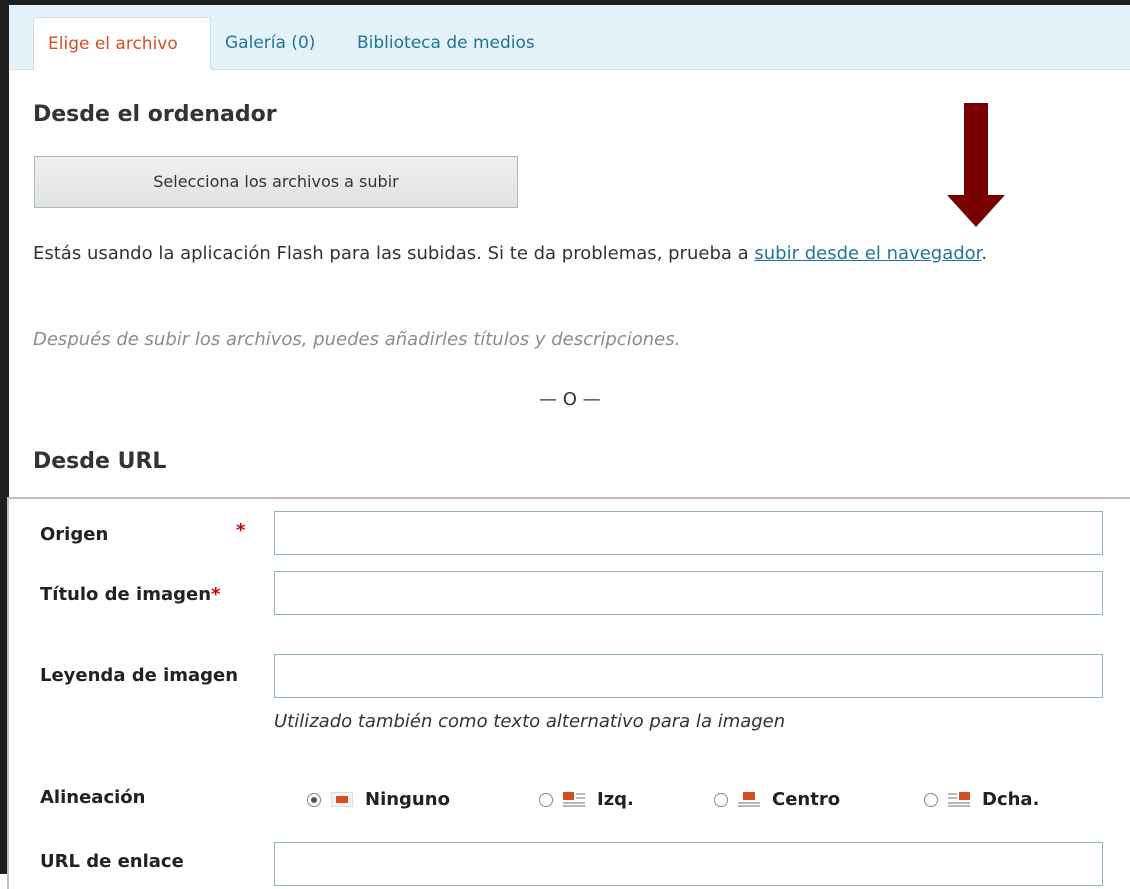 Image resolution: width=1130 pixels, height=889 pixels. Describe the element at coordinates (93, 797) in the screenshot. I see `alignment-label: Alineación` at that location.